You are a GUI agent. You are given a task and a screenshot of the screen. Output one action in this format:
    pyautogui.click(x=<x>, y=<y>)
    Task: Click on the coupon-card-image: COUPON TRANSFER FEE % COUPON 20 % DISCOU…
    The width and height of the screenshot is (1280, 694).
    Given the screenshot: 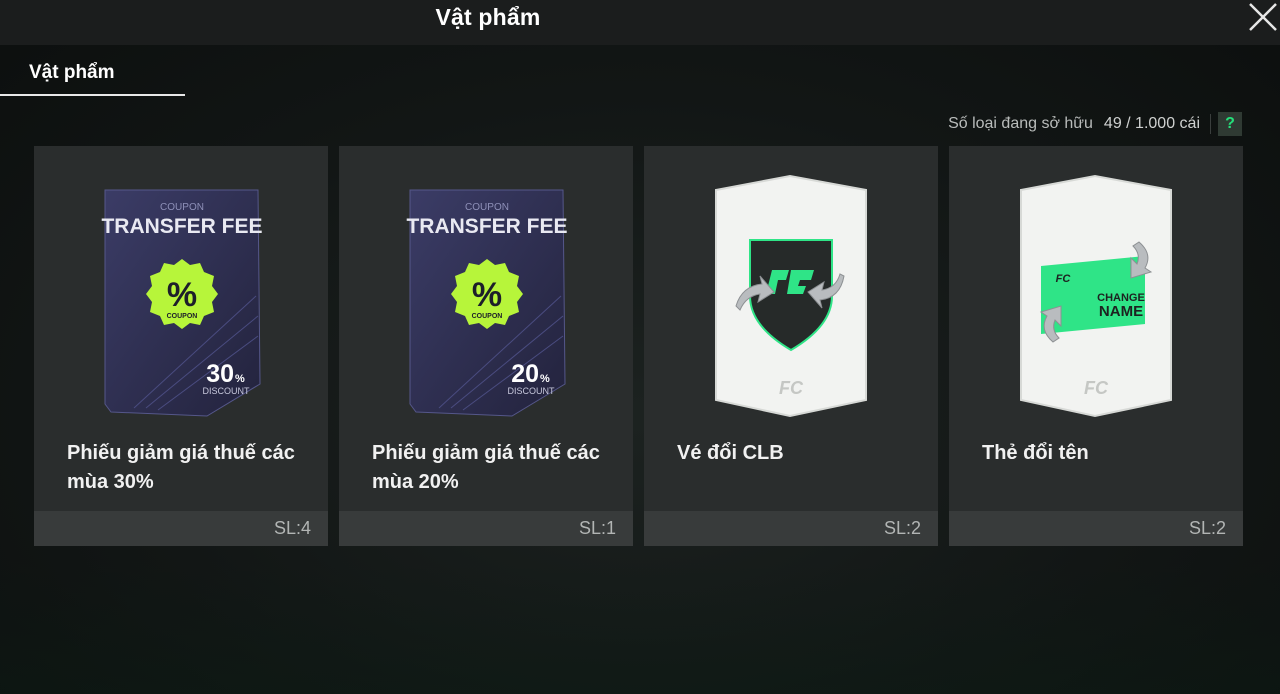 What is the action you would take?
    pyautogui.click(x=487, y=303)
    